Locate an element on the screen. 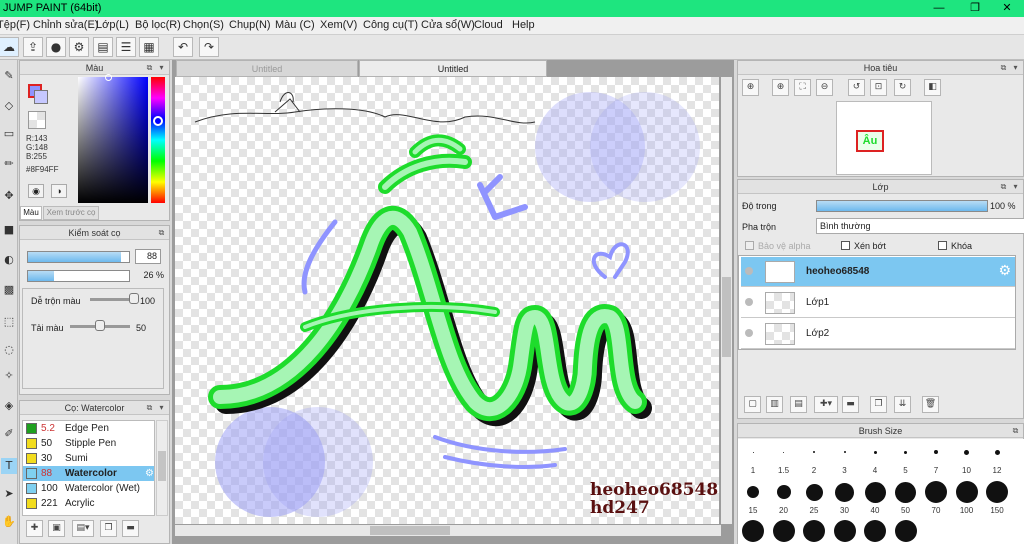 The height and width of the screenshot is (544, 1024). canvas-vscroll-thumb is located at coordinates (726, 317).